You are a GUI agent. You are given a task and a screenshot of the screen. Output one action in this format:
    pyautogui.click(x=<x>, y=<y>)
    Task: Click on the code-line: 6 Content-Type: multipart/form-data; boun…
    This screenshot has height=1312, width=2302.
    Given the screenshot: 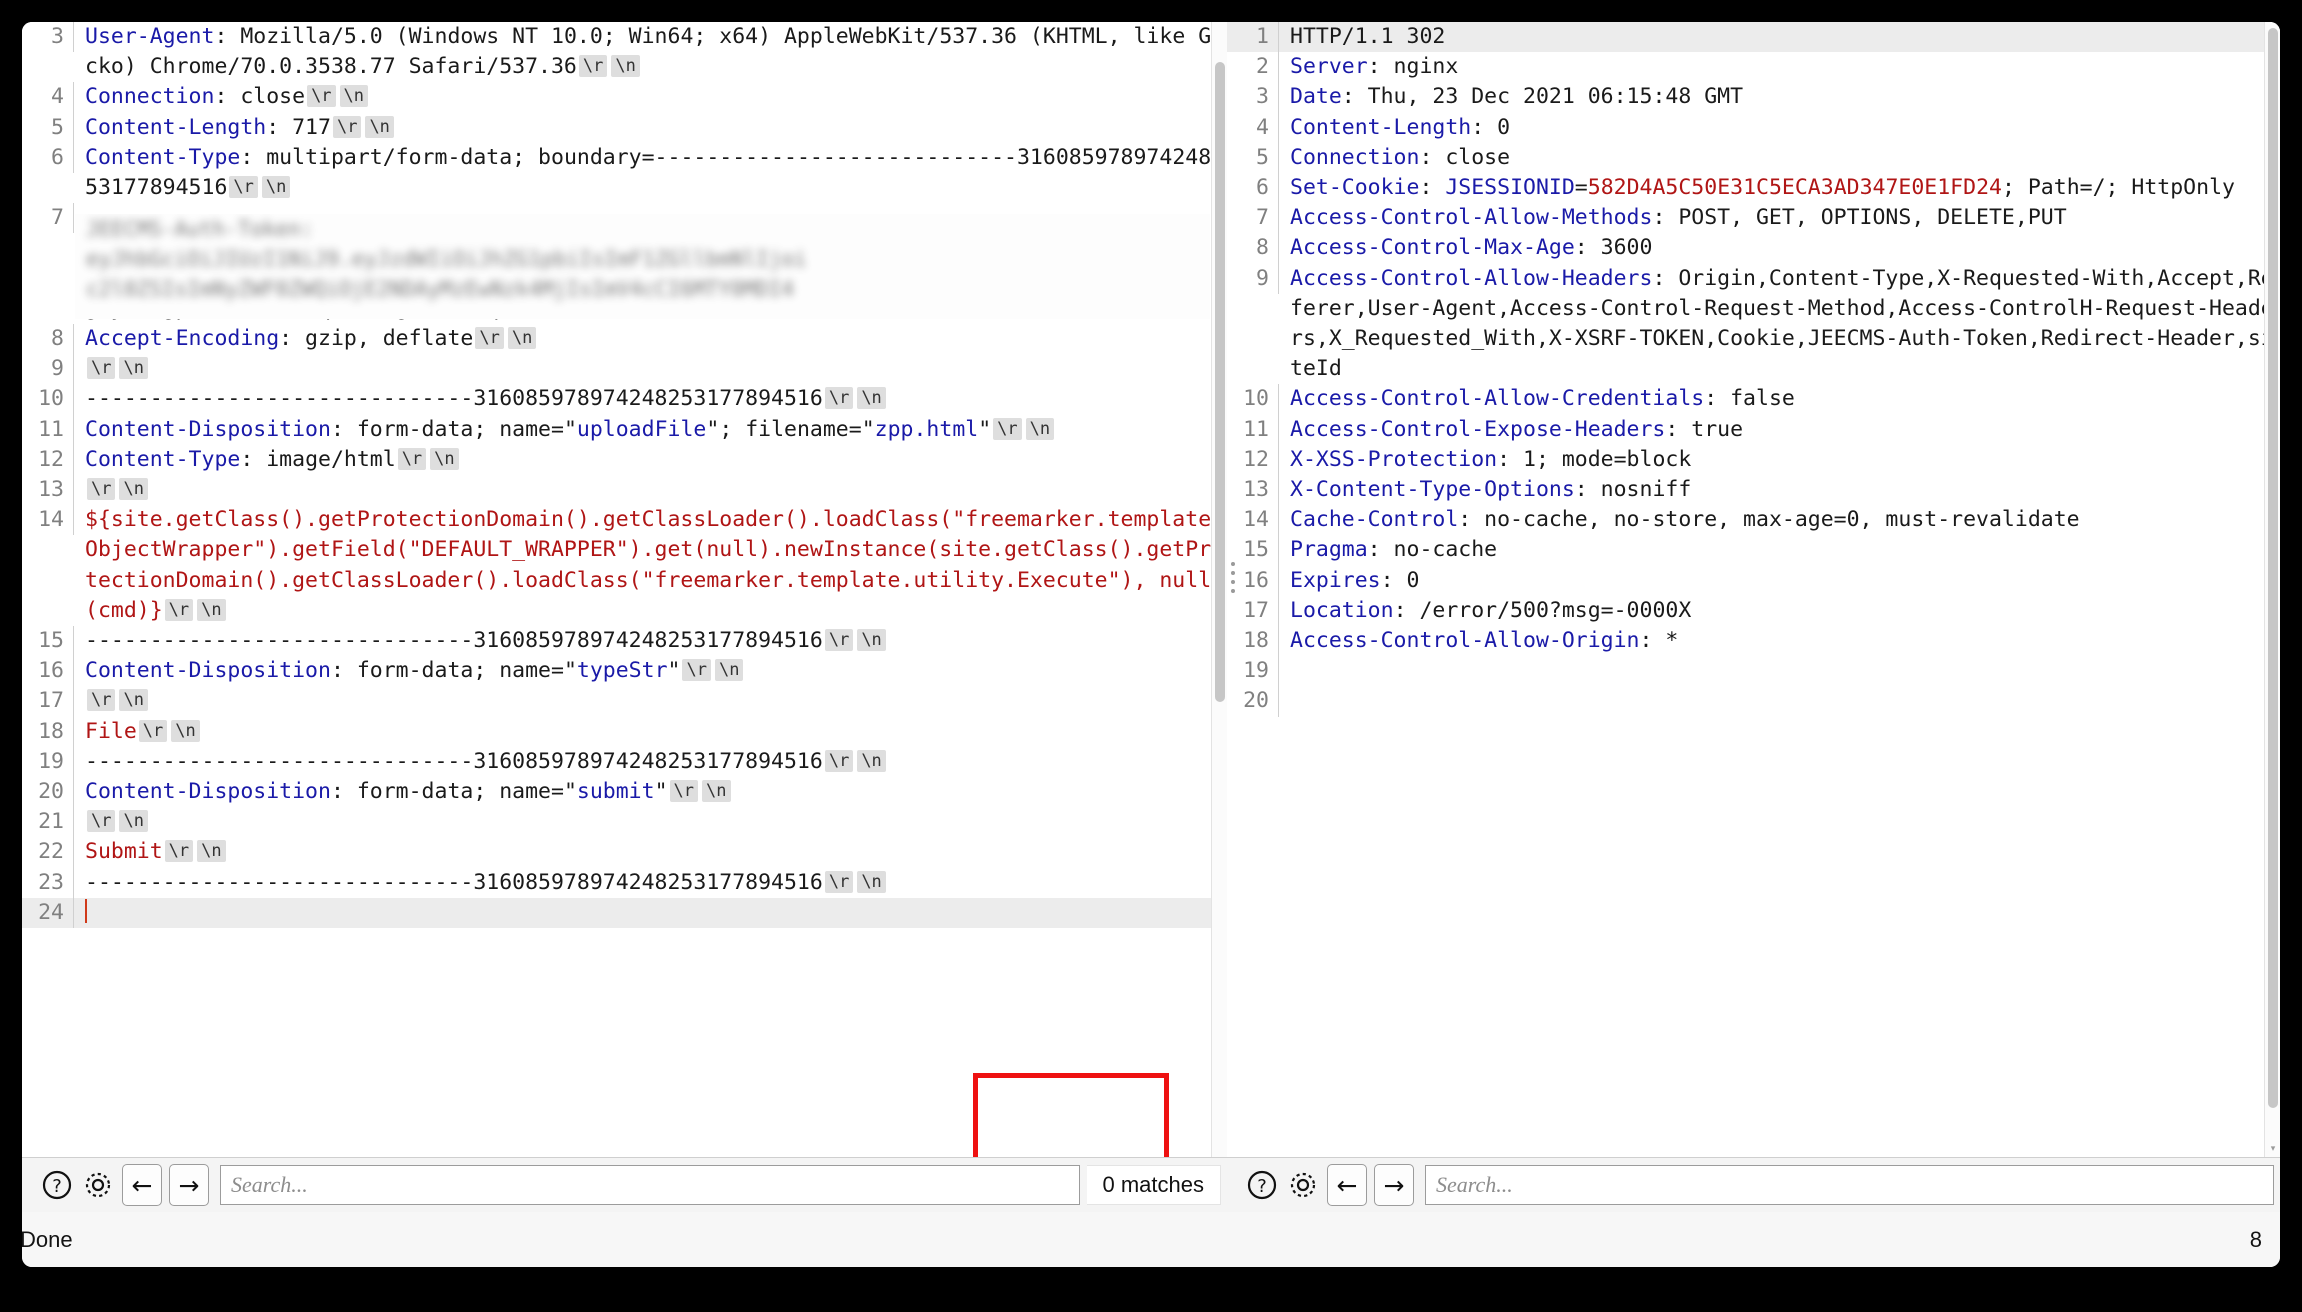 What is the action you would take?
    pyautogui.click(x=624, y=172)
    